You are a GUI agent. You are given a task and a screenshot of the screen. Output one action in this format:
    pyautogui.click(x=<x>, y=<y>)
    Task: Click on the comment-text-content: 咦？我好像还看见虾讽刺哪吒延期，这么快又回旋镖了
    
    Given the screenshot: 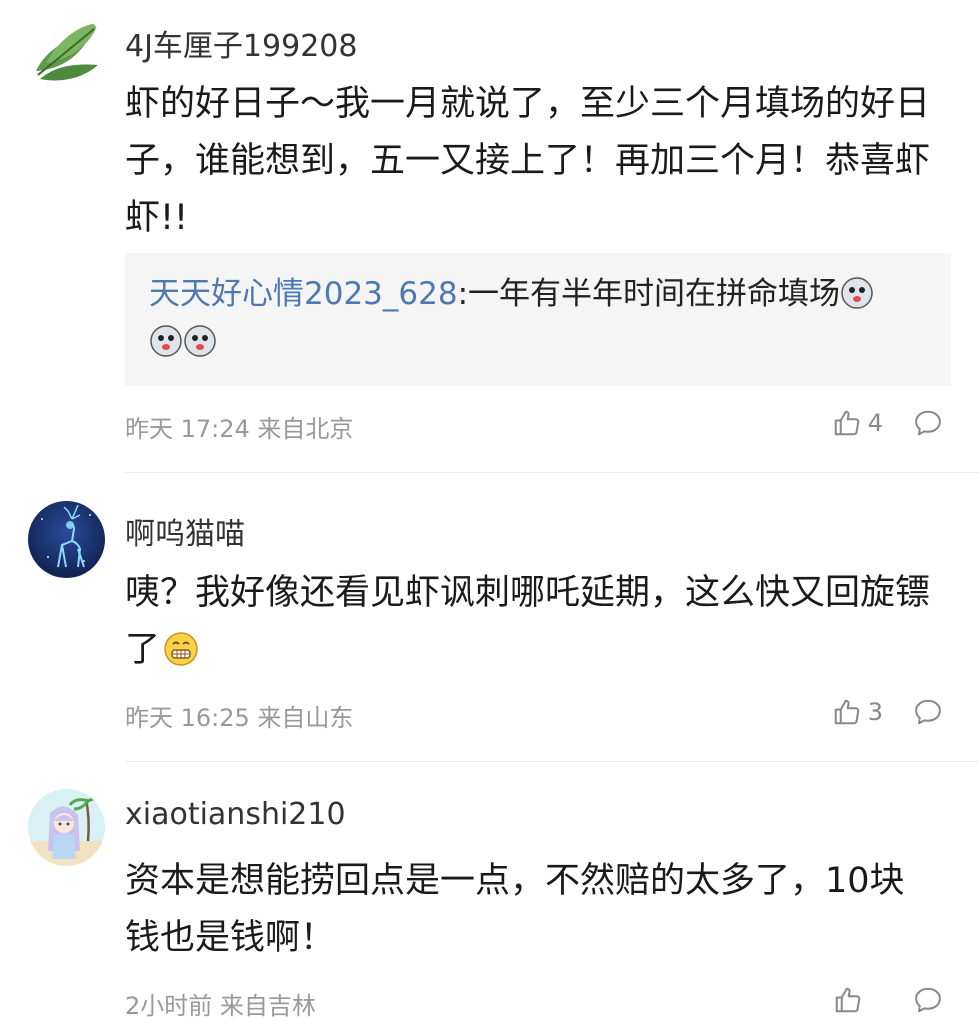 What is the action you would take?
    pyautogui.click(x=528, y=621)
    